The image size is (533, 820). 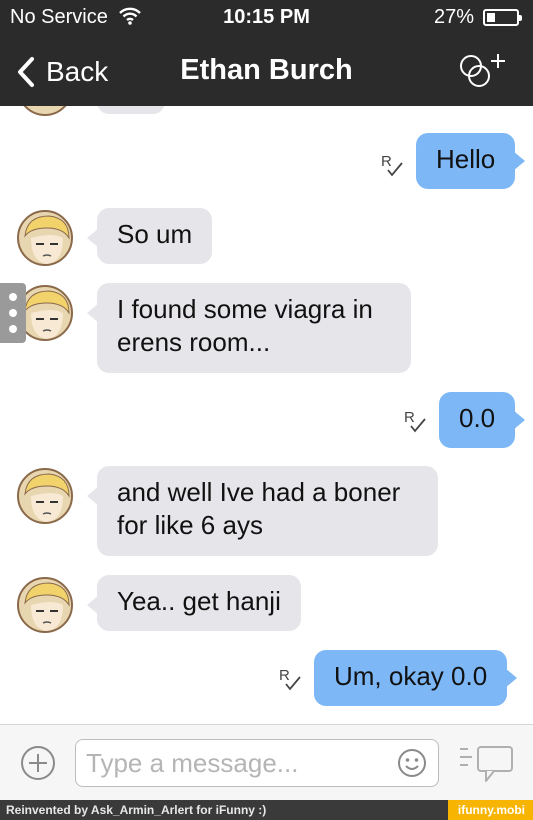 I want to click on group-add-icon, so click(x=482, y=72).